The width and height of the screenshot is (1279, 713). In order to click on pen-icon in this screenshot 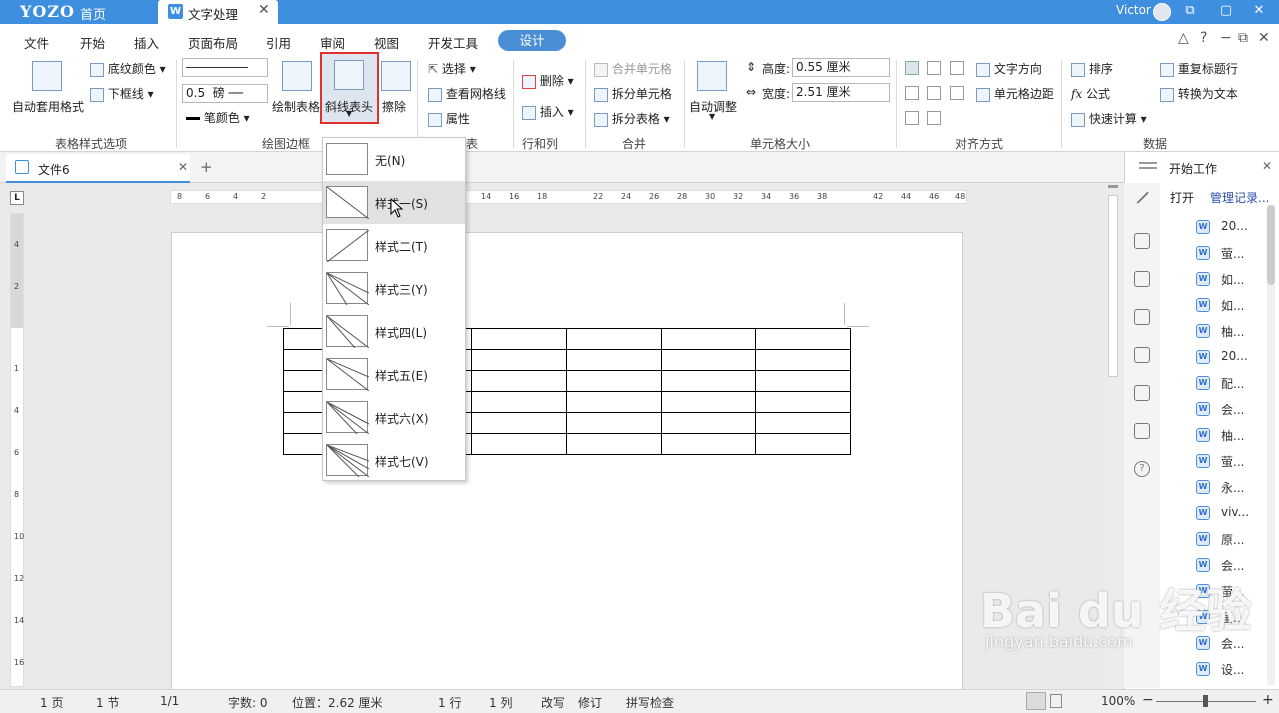, I will do `click(1142, 197)`.